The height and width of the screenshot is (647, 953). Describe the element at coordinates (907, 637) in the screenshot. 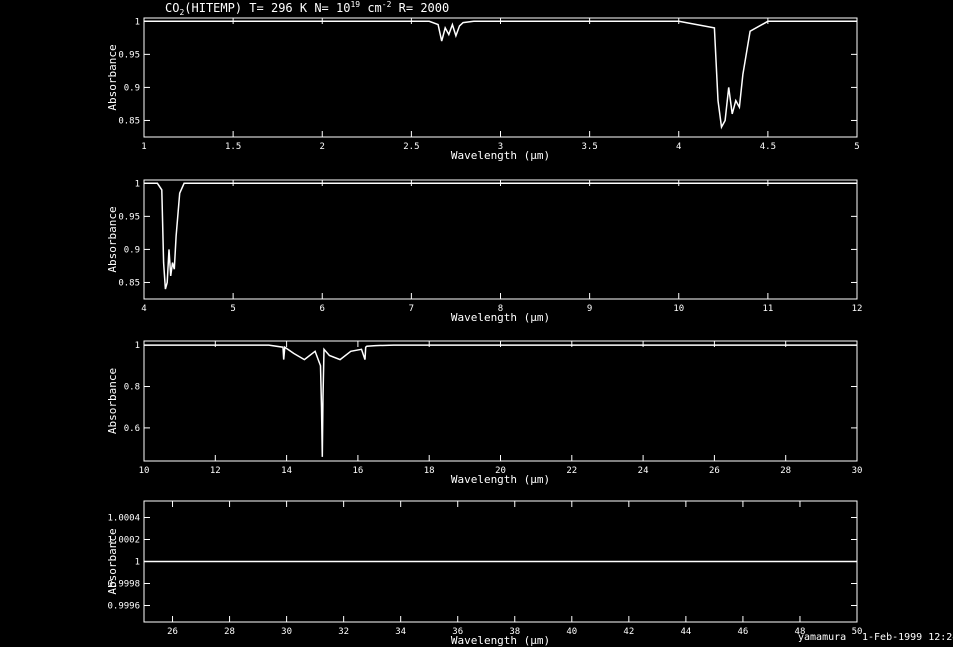

I see `footer-date: 1-Feb-1999 12:24` at that location.